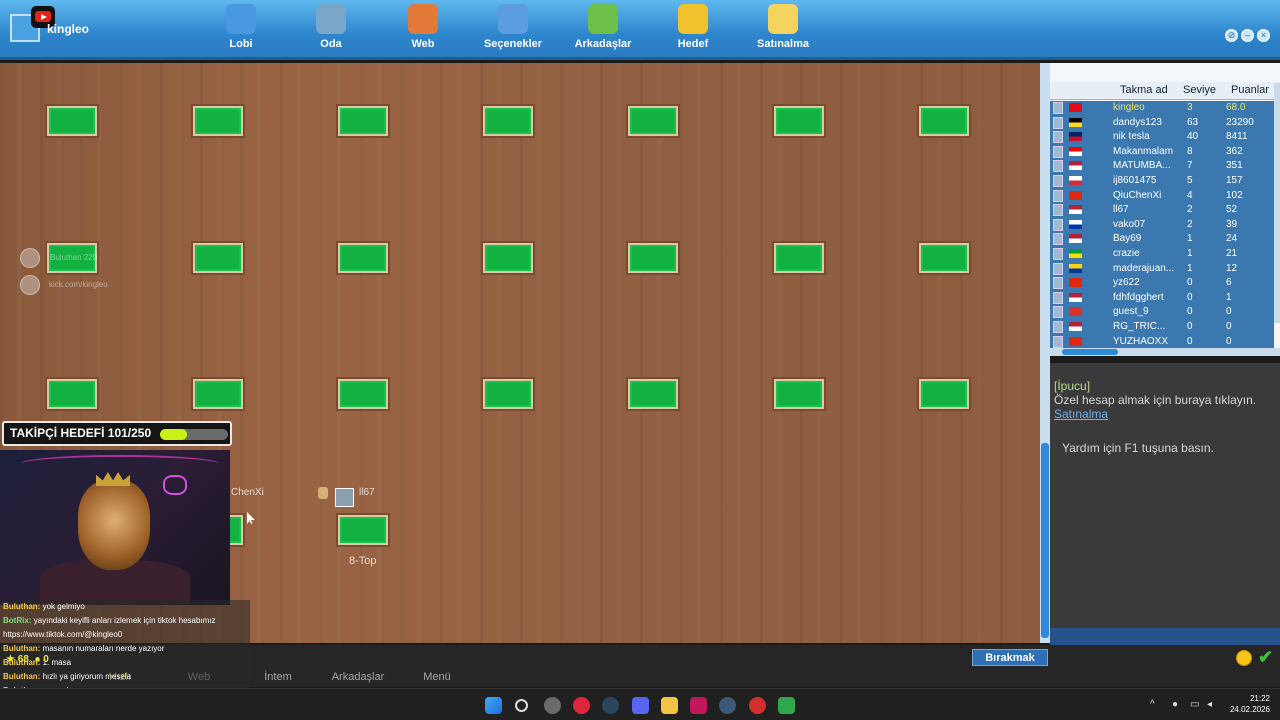  What do you see at coordinates (1162, 312) in the screenshot?
I see `player-row: guest_9 0 0` at bounding box center [1162, 312].